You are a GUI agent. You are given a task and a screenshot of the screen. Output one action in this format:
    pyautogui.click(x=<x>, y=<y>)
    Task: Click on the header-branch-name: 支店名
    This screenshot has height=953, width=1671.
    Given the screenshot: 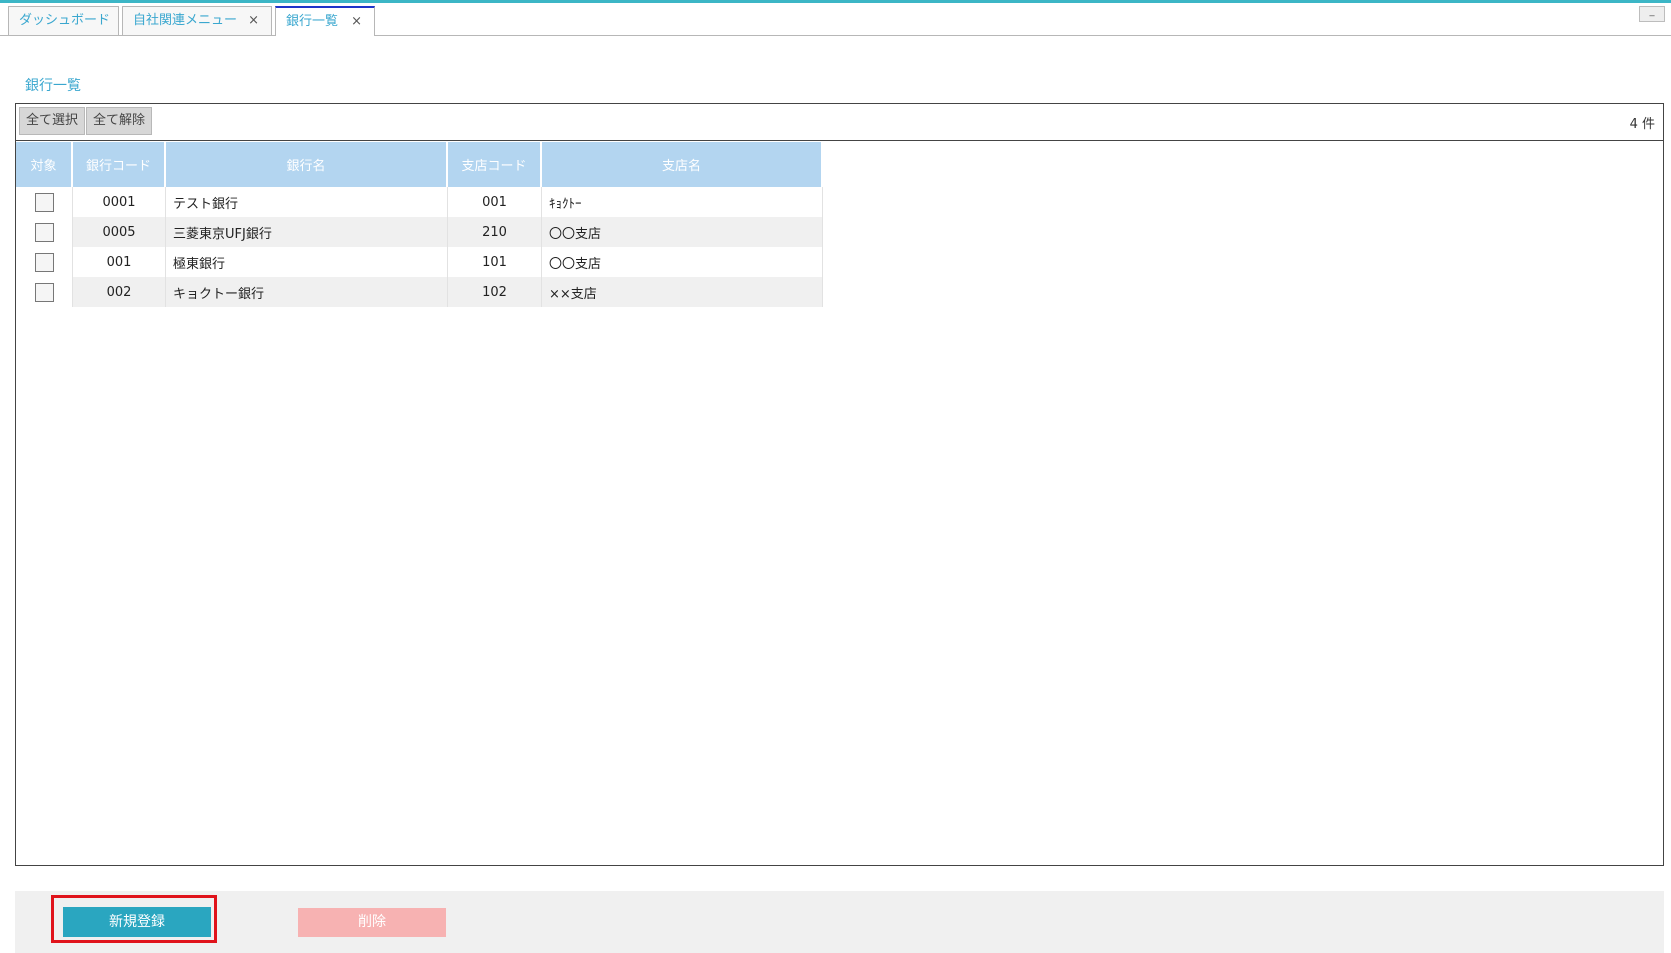 What is the action you would take?
    pyautogui.click(x=682, y=164)
    